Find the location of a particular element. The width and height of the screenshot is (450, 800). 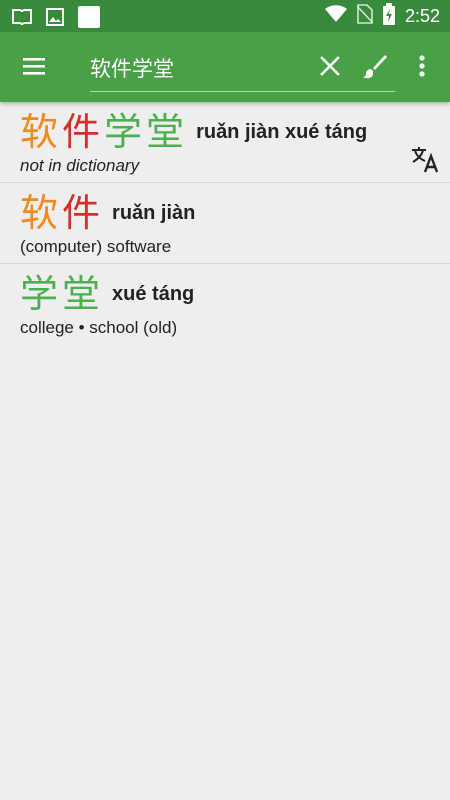

wifi-icon is located at coordinates (335, 16).